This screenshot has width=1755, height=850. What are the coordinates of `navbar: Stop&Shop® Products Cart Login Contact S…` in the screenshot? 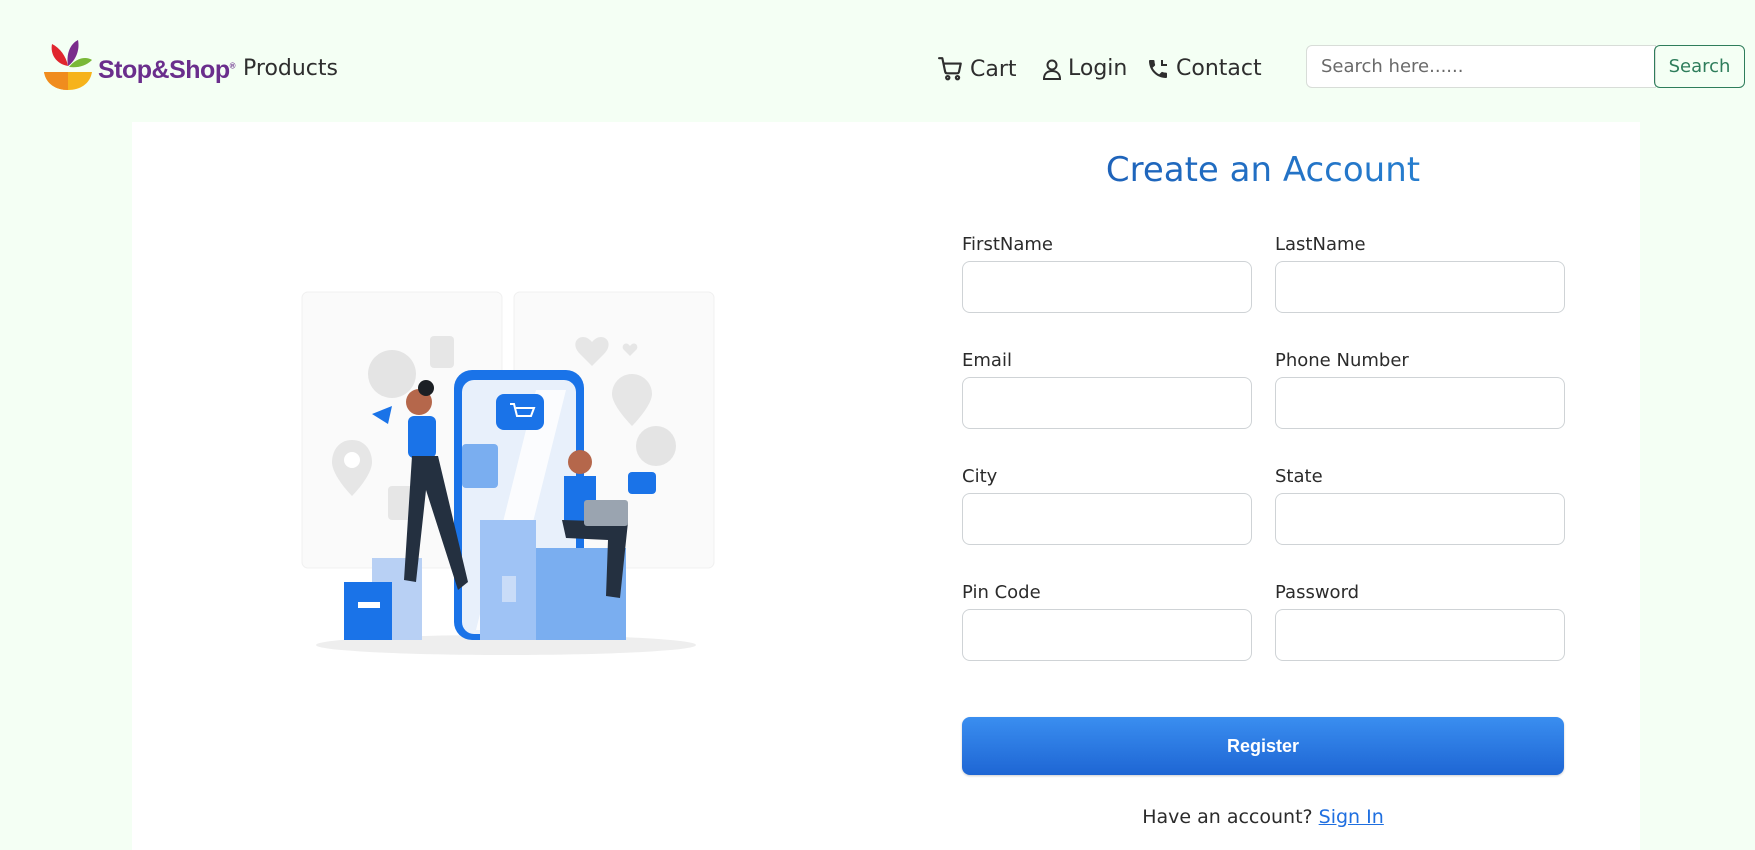 It's located at (877, 61).